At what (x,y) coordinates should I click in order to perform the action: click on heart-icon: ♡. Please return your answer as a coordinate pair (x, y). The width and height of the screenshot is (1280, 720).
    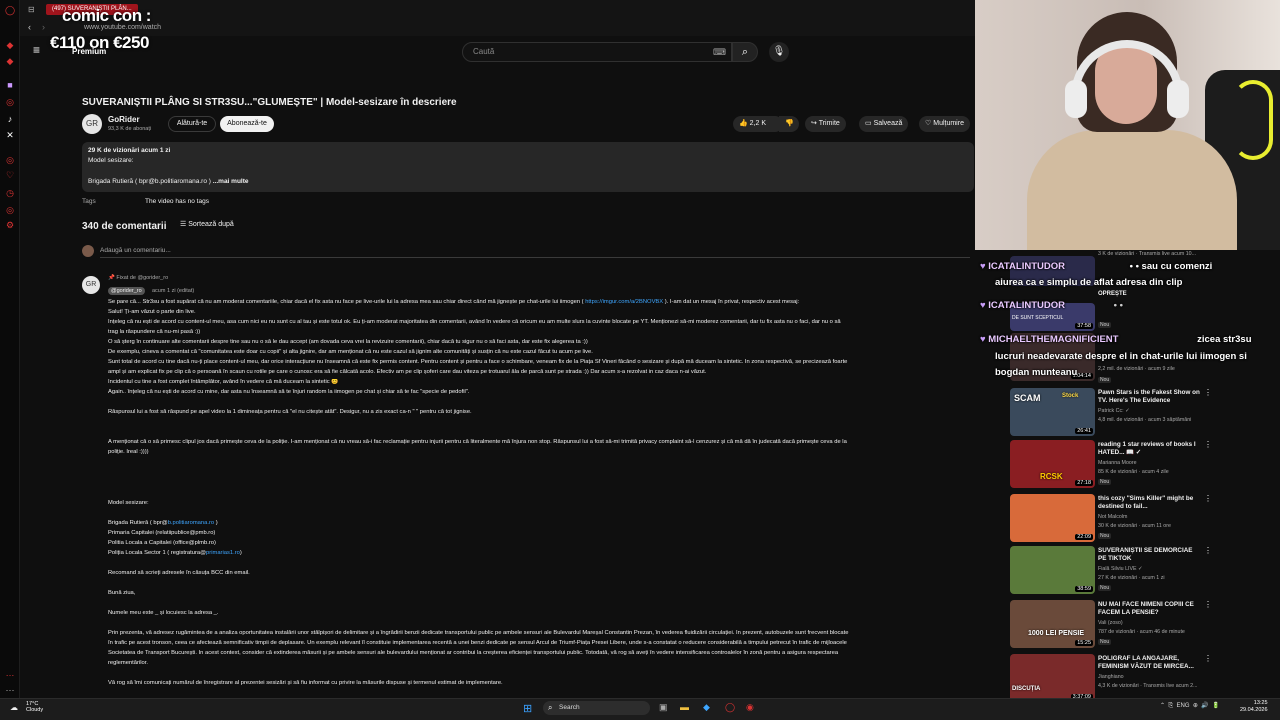
    Looking at the image, I should click on (10, 175).